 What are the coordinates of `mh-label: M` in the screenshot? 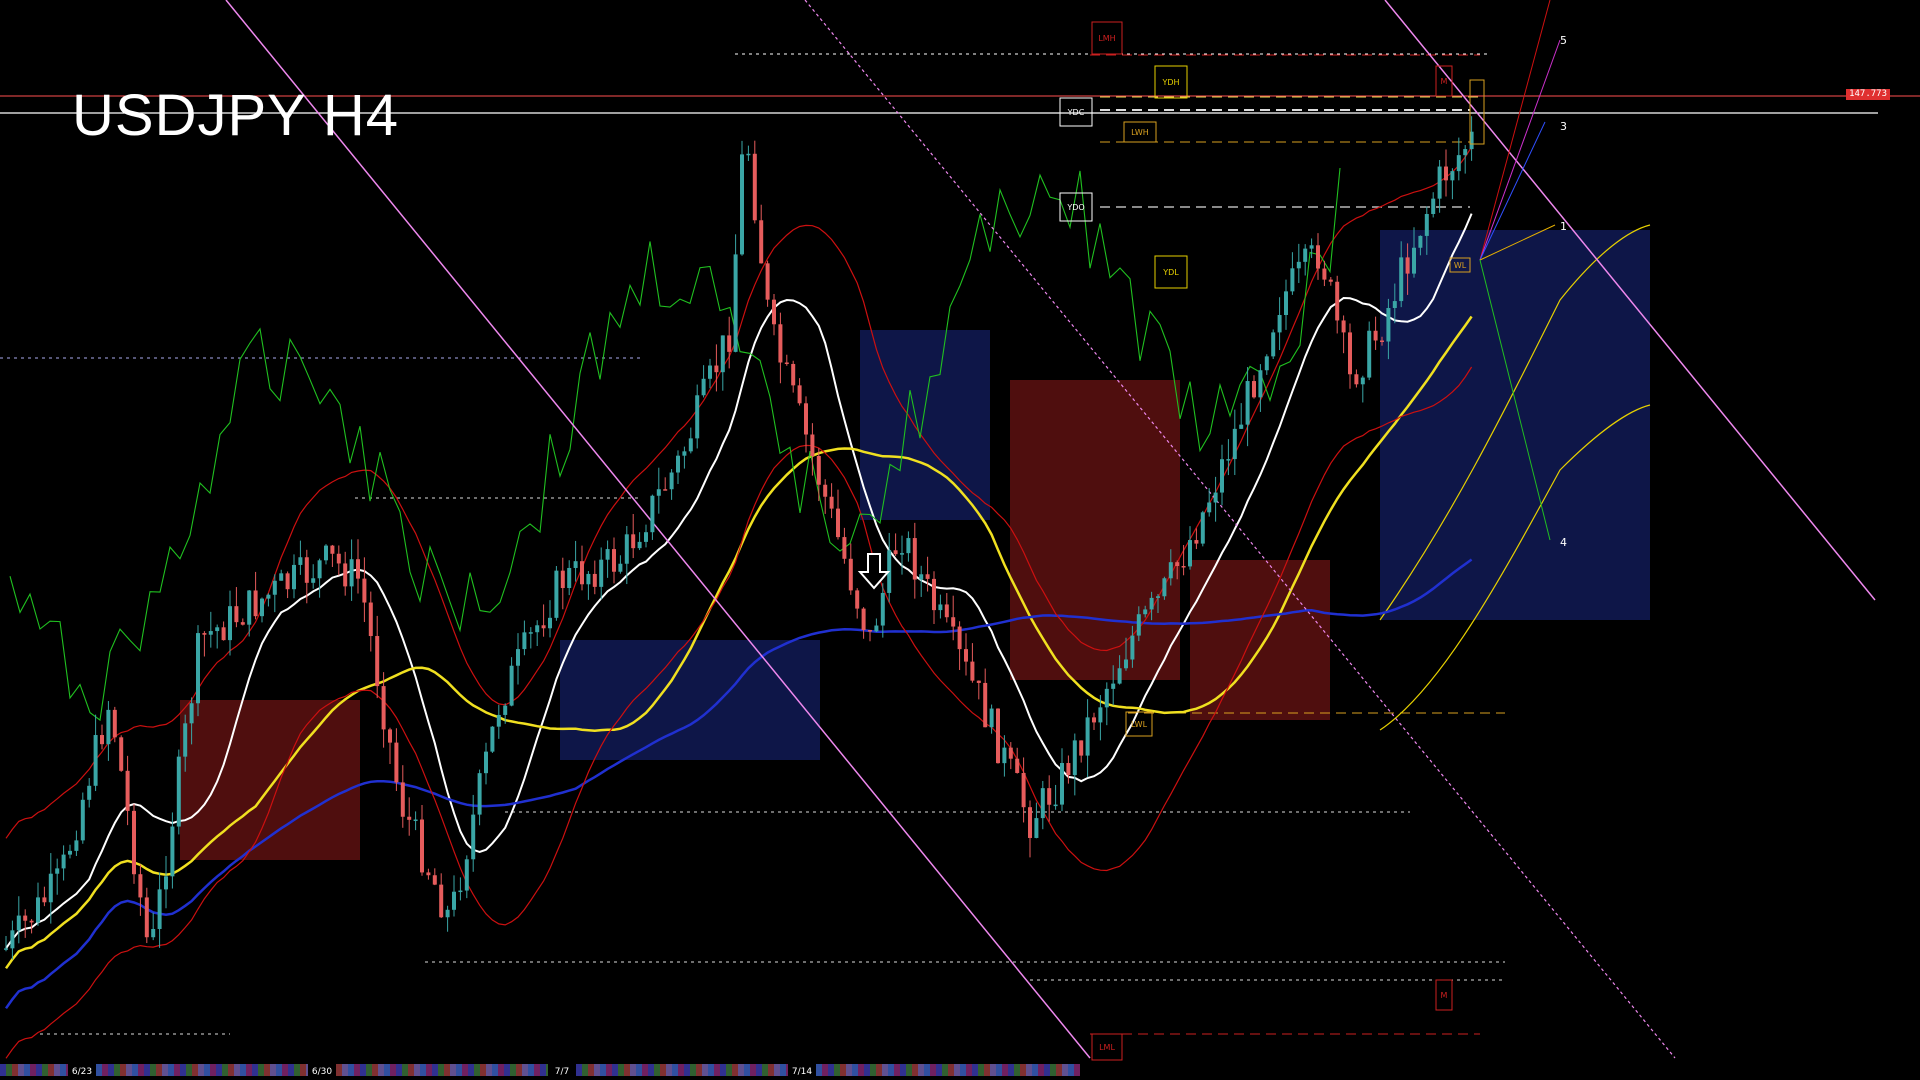 It's located at (1444, 81).